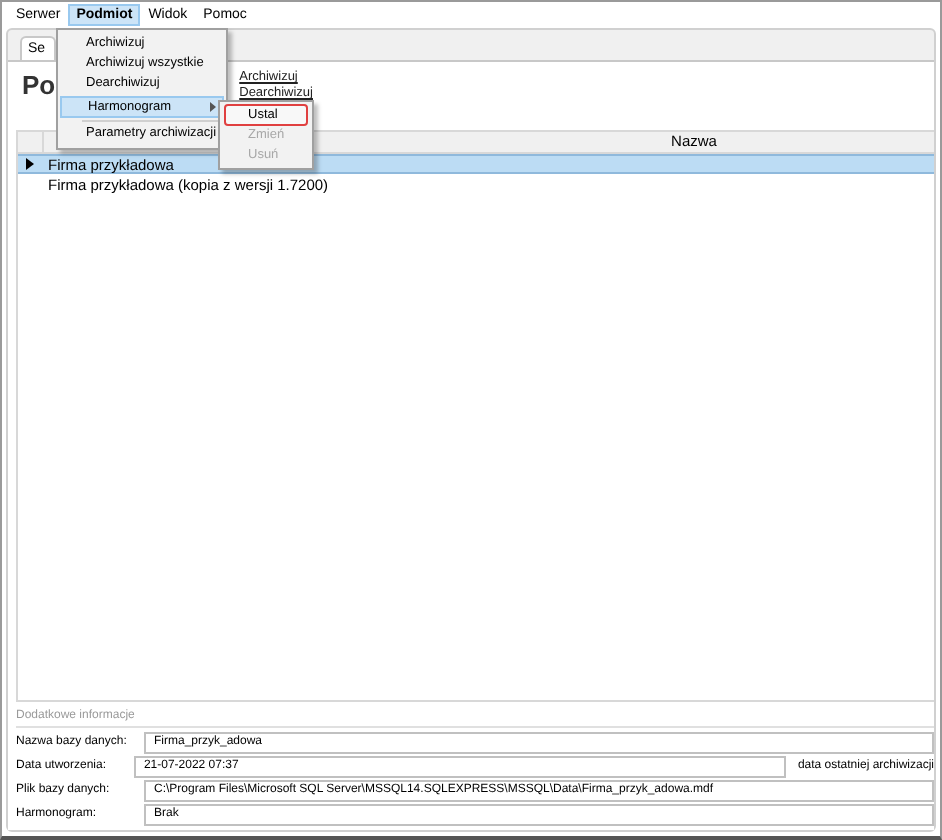 Image resolution: width=942 pixels, height=840 pixels. Describe the element at coordinates (213, 107) in the screenshot. I see `submenu-arrow-icon` at that location.